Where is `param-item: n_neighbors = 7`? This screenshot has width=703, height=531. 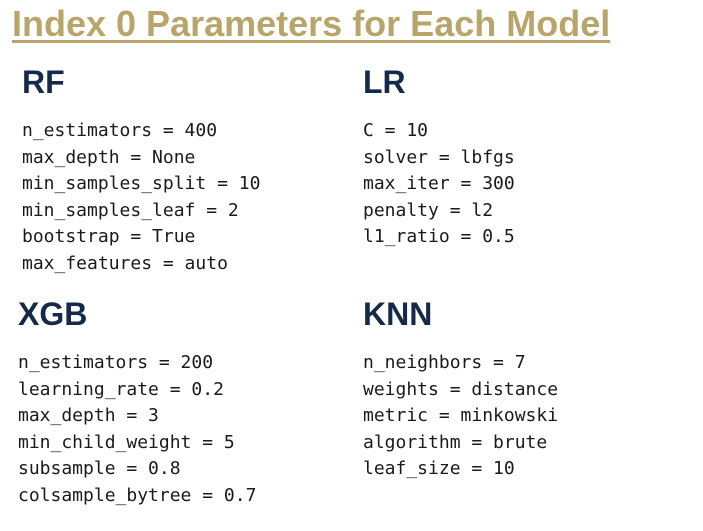 param-item: n_neighbors = 7 is located at coordinates (444, 362).